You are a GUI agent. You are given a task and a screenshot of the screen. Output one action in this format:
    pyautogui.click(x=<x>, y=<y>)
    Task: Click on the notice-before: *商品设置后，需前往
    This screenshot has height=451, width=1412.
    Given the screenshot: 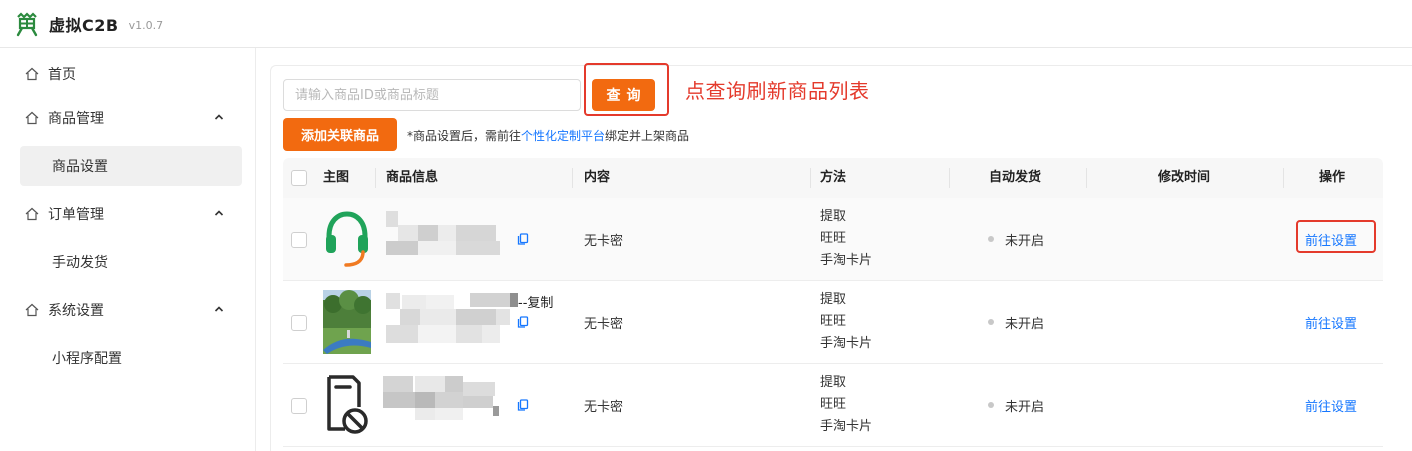 What is the action you would take?
    pyautogui.click(x=464, y=136)
    